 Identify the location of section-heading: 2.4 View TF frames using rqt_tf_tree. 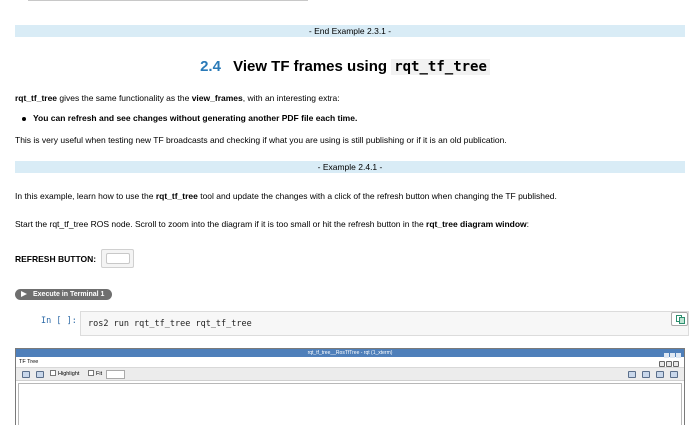
(345, 66).